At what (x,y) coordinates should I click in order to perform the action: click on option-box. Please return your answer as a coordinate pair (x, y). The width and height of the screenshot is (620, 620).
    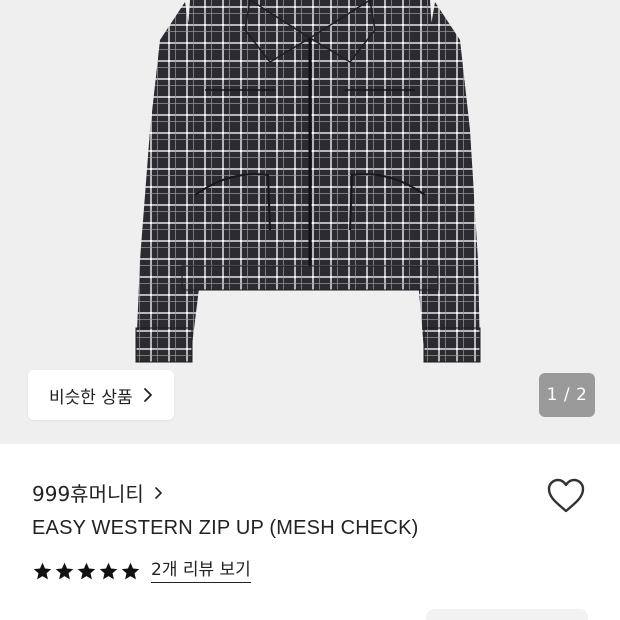
    Looking at the image, I should click on (507, 614).